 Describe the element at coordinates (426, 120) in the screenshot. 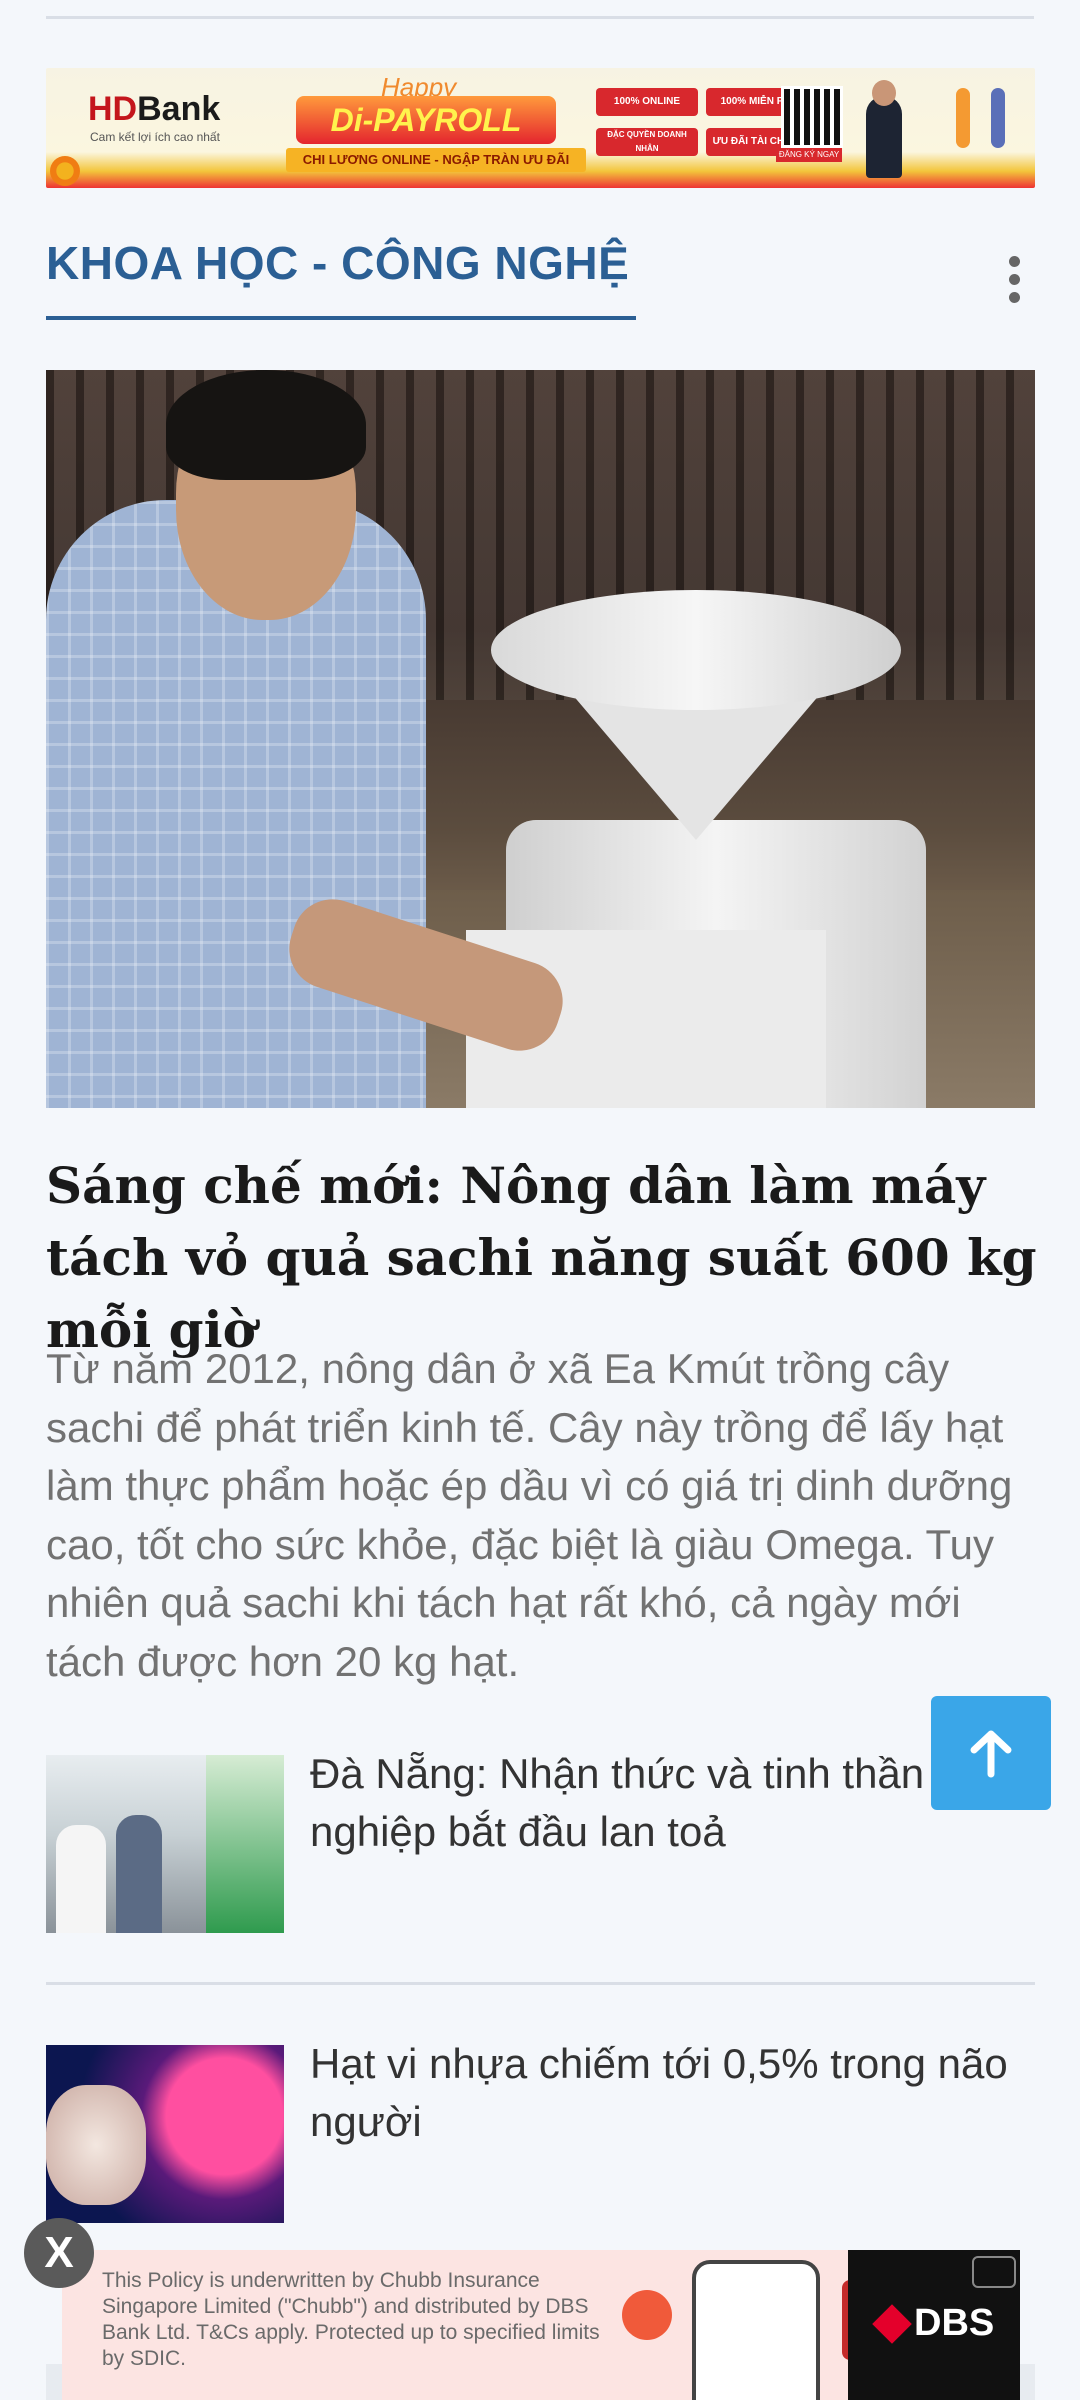

I see `payroll-title: Di-PAYROLL` at that location.